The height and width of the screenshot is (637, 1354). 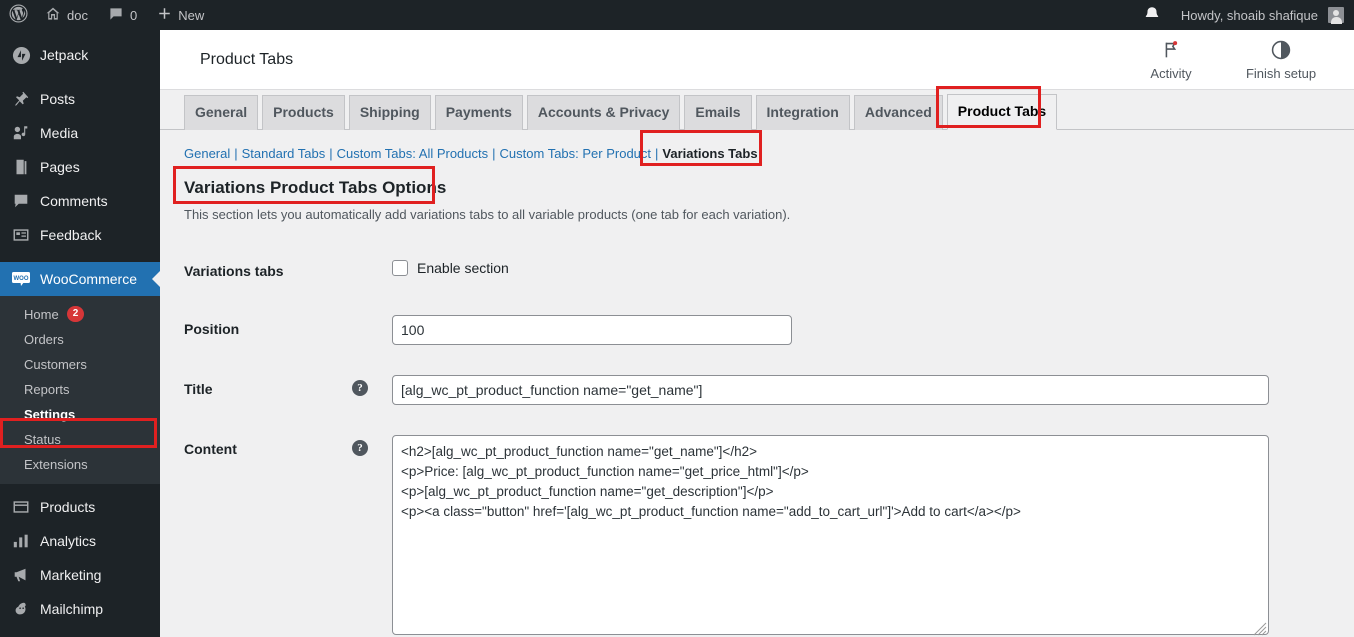 What do you see at coordinates (17, 15) in the screenshot?
I see `wordpress-logo-button` at bounding box center [17, 15].